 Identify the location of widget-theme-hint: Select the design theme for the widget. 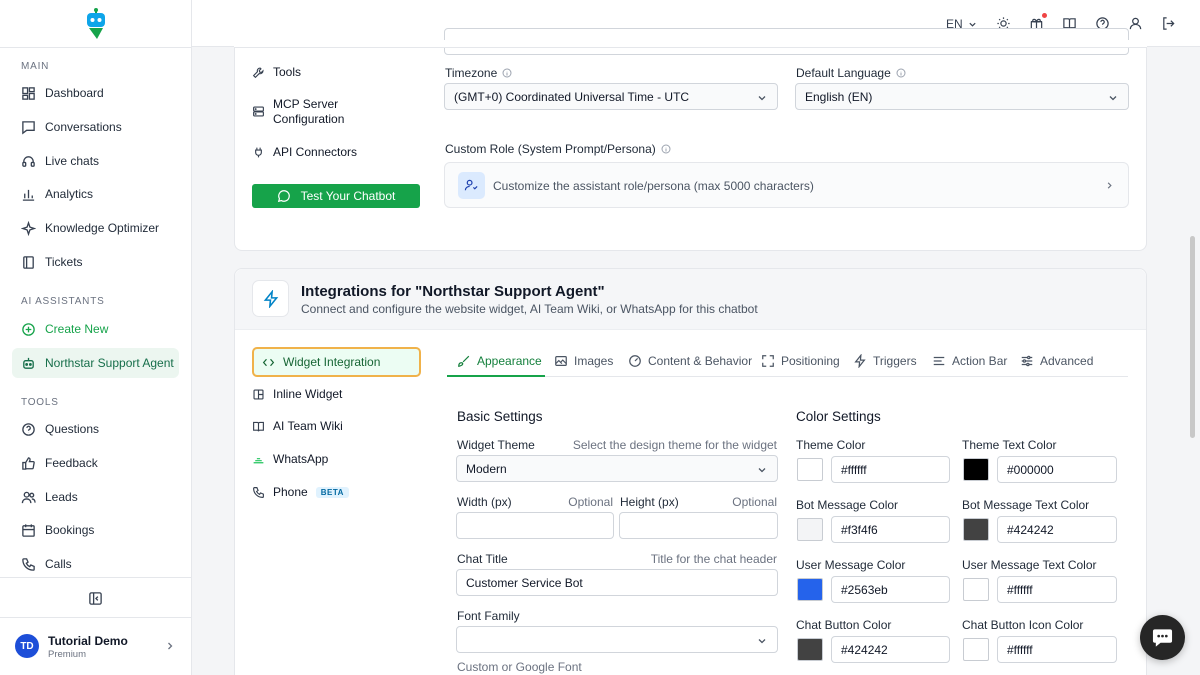
(674, 445).